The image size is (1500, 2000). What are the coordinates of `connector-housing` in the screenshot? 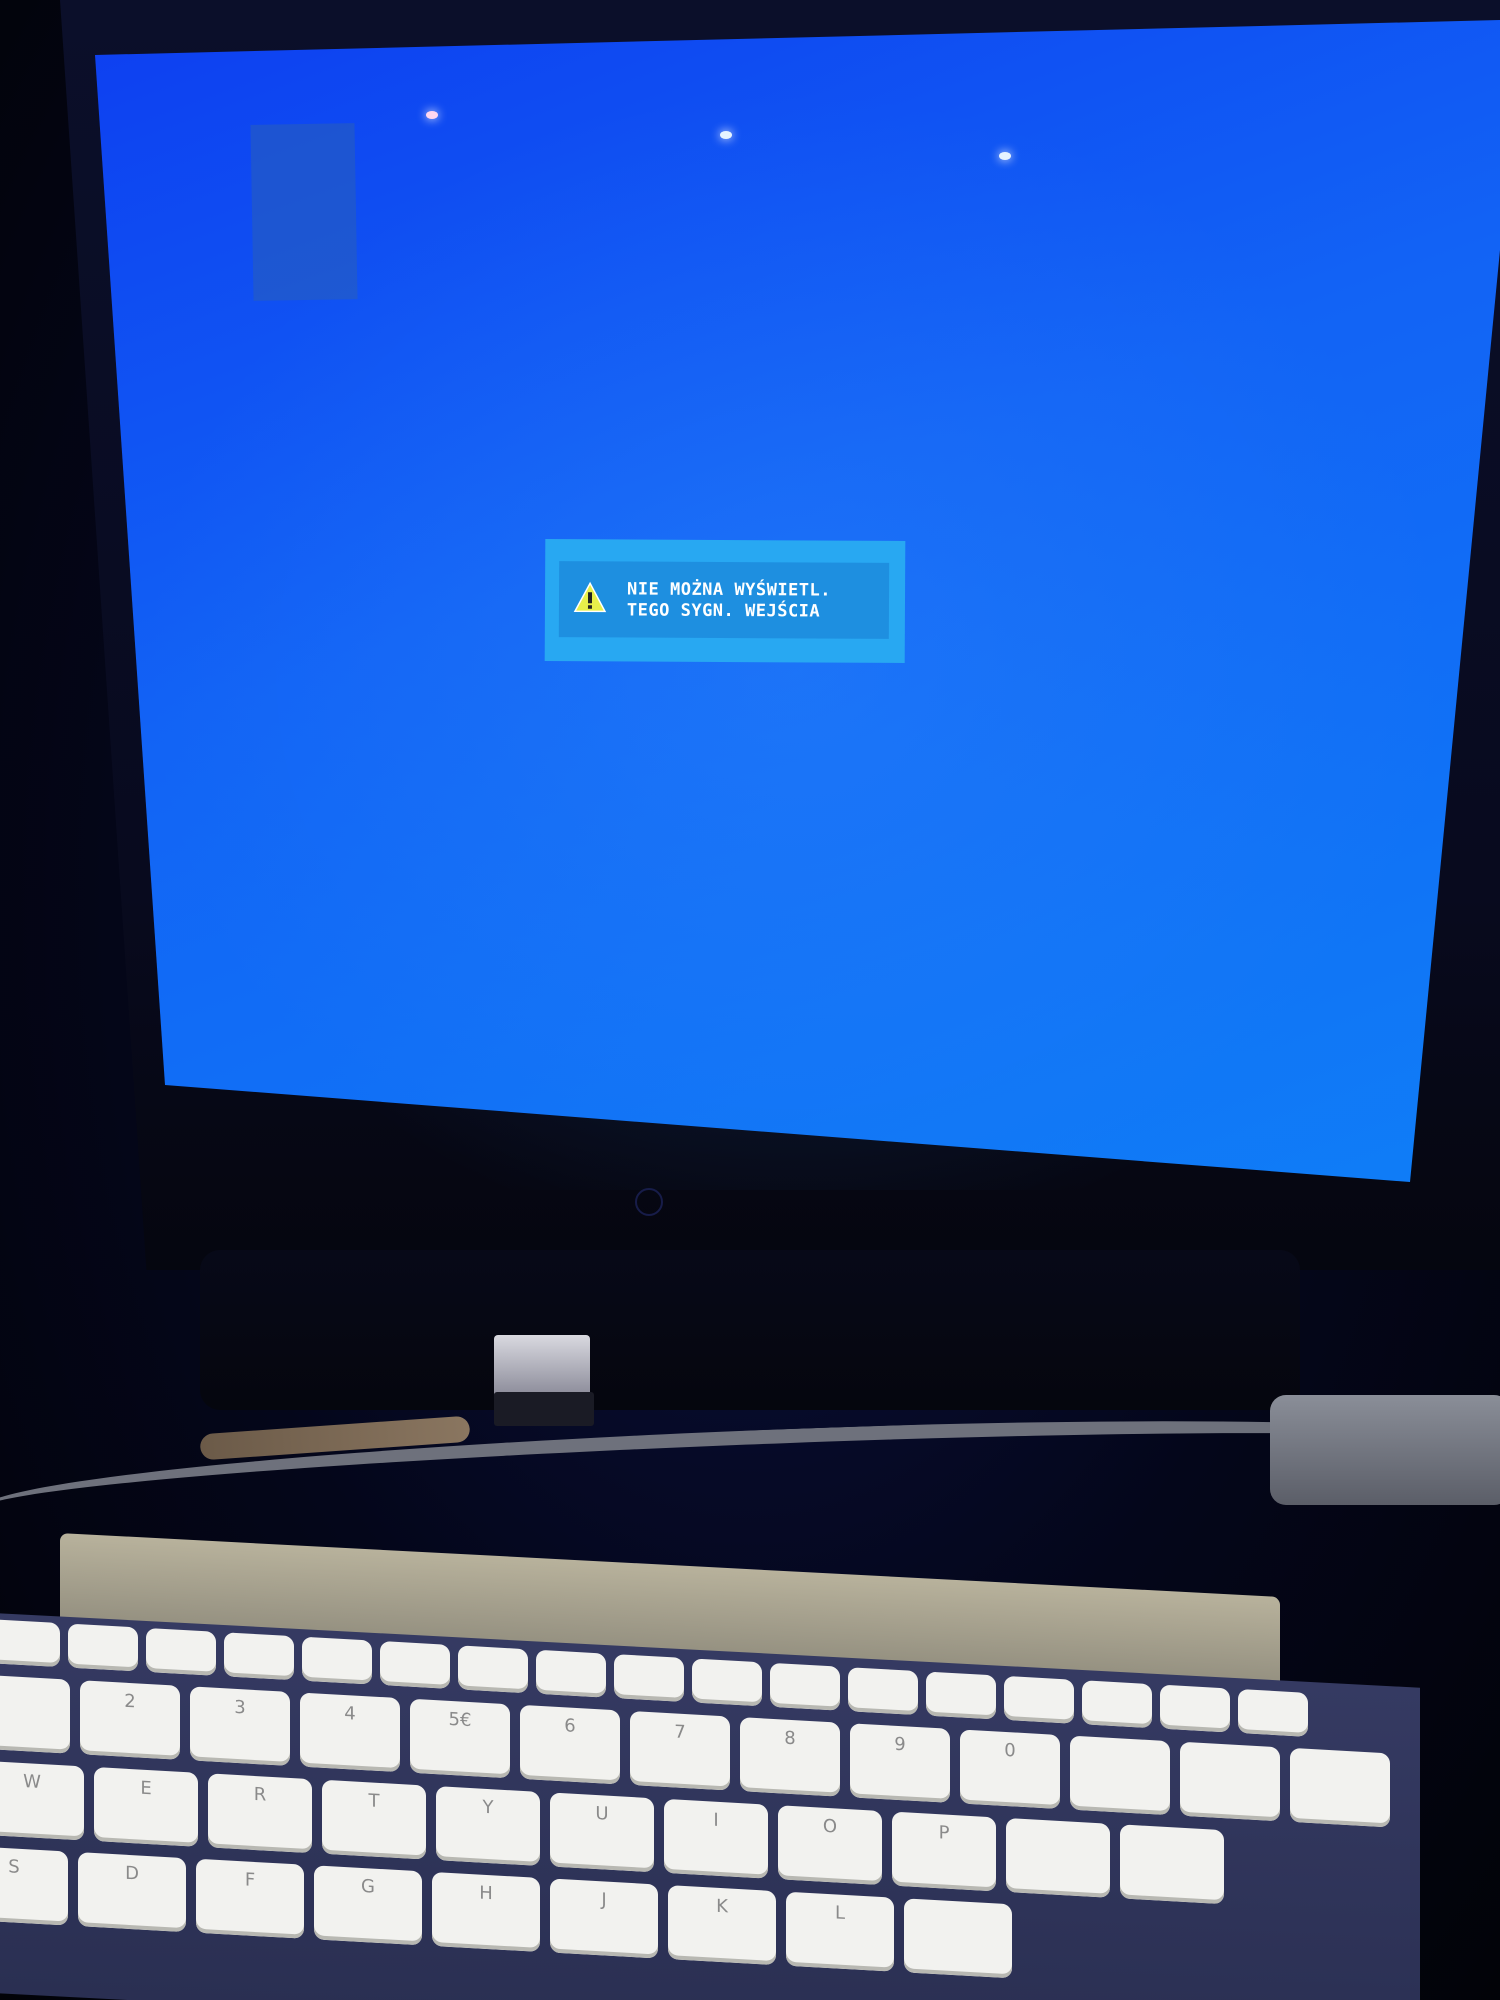 It's located at (544, 1409).